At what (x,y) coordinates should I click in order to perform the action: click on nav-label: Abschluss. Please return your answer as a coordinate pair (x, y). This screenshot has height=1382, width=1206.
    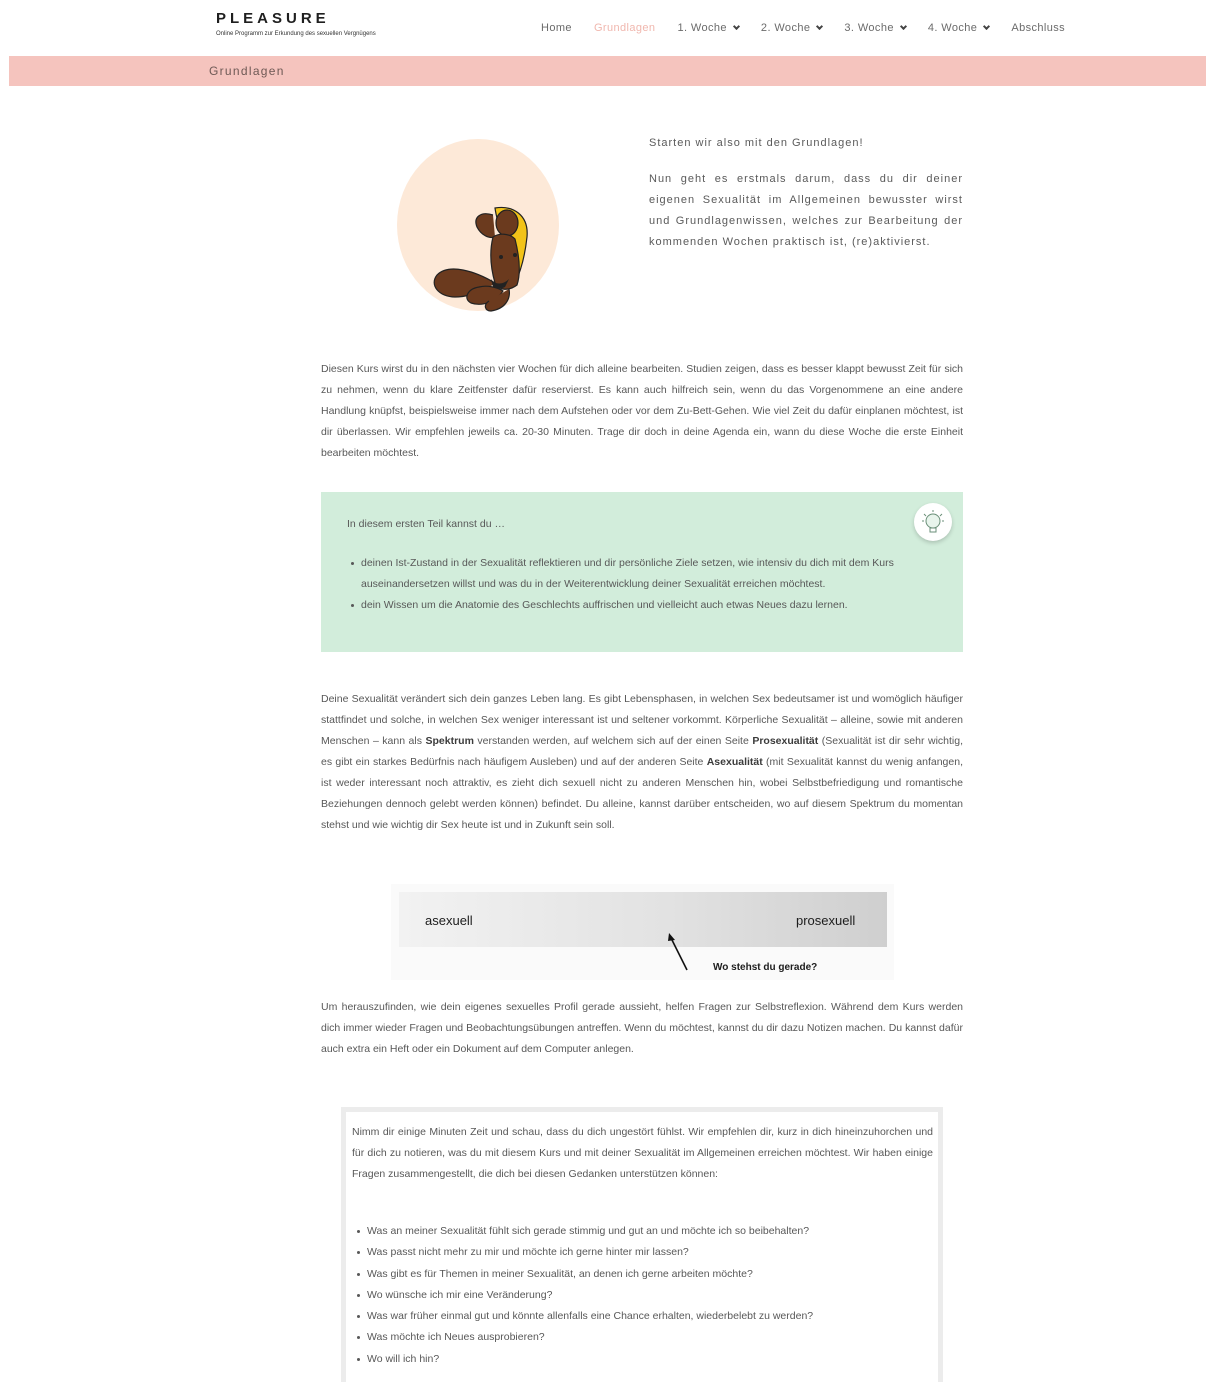
    Looking at the image, I should click on (1038, 28).